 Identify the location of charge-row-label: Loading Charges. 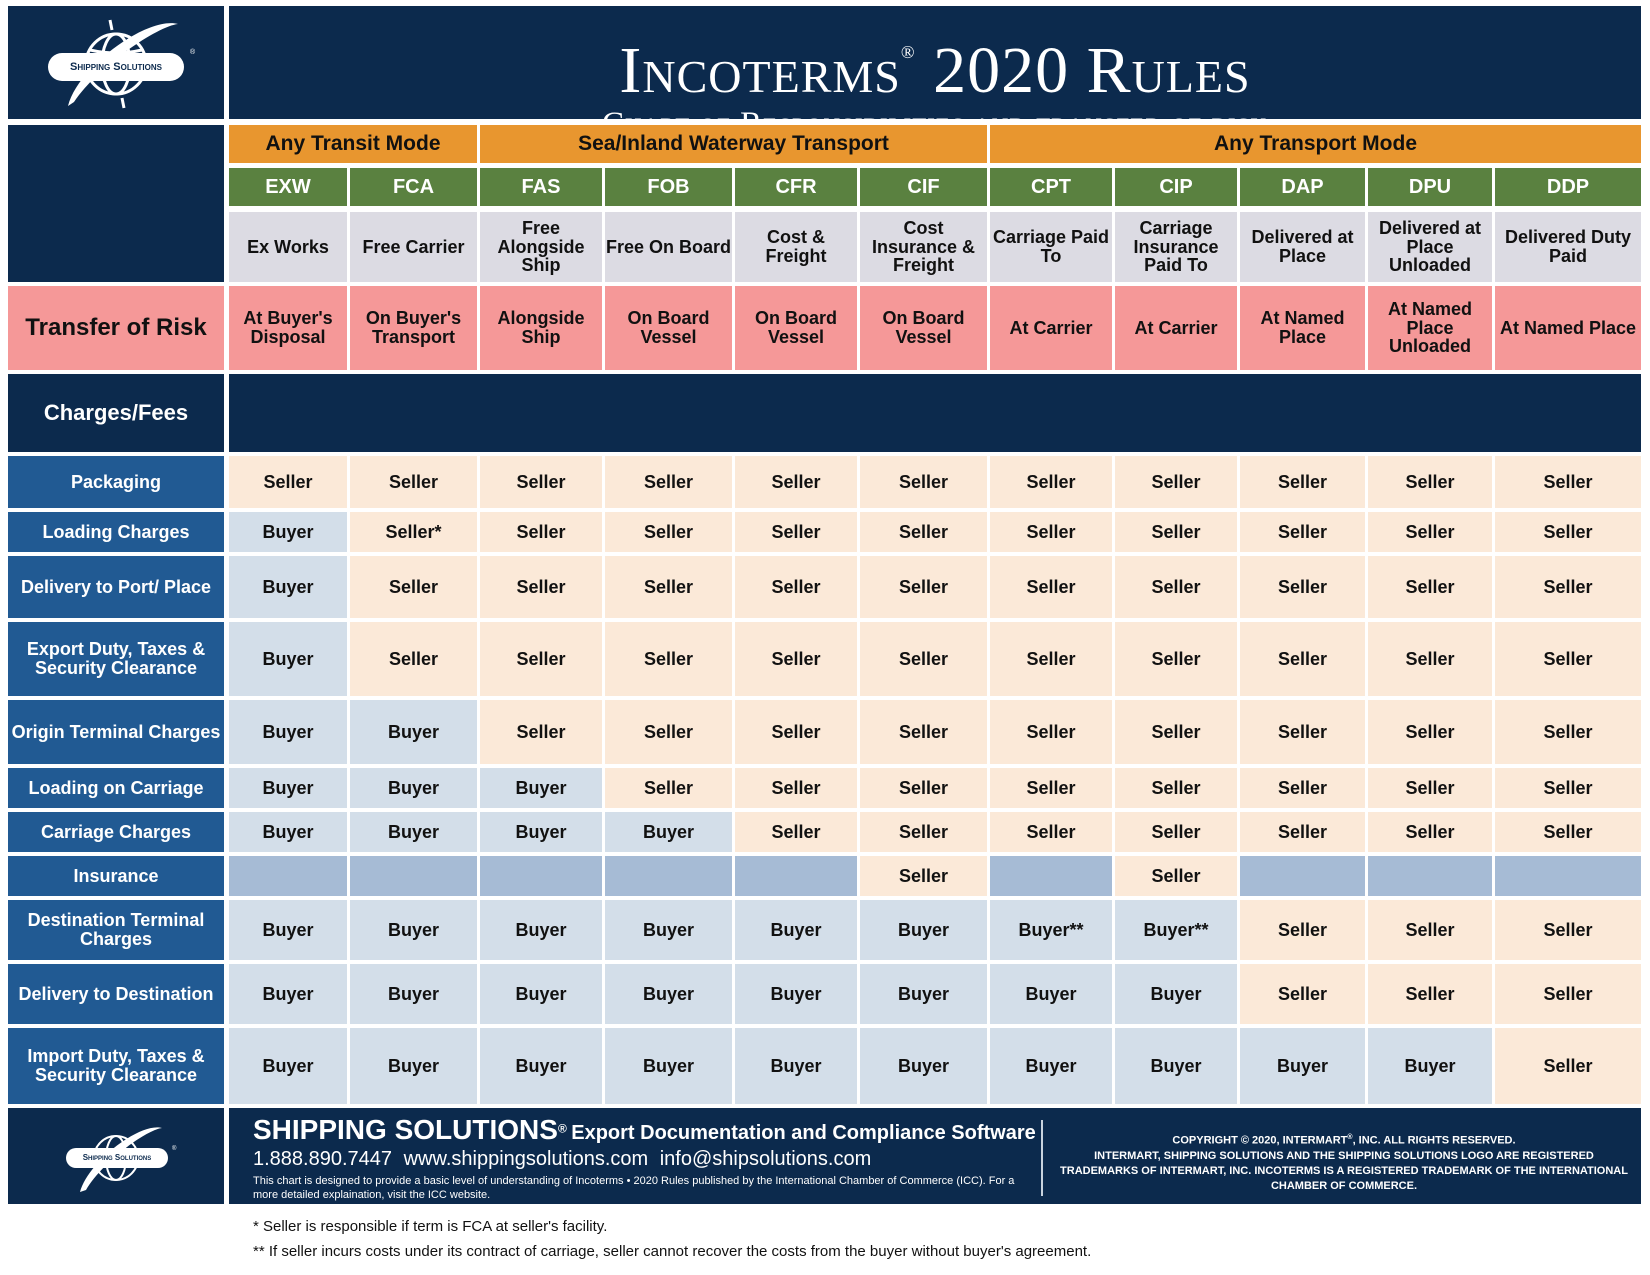
(116, 532).